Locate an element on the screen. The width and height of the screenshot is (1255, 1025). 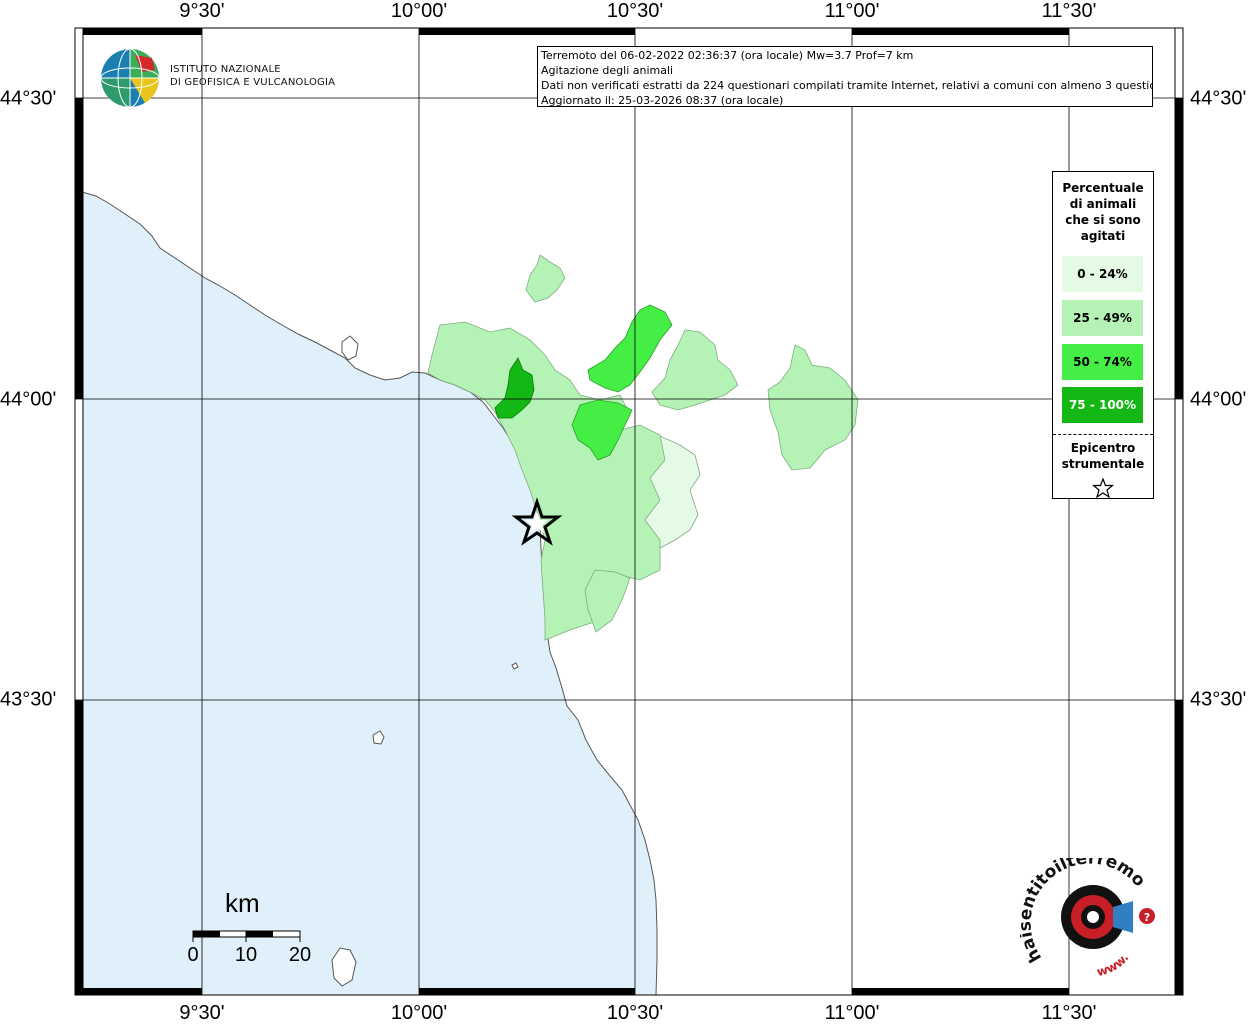
lat-label-right: 43°30' is located at coordinates (1218, 699).